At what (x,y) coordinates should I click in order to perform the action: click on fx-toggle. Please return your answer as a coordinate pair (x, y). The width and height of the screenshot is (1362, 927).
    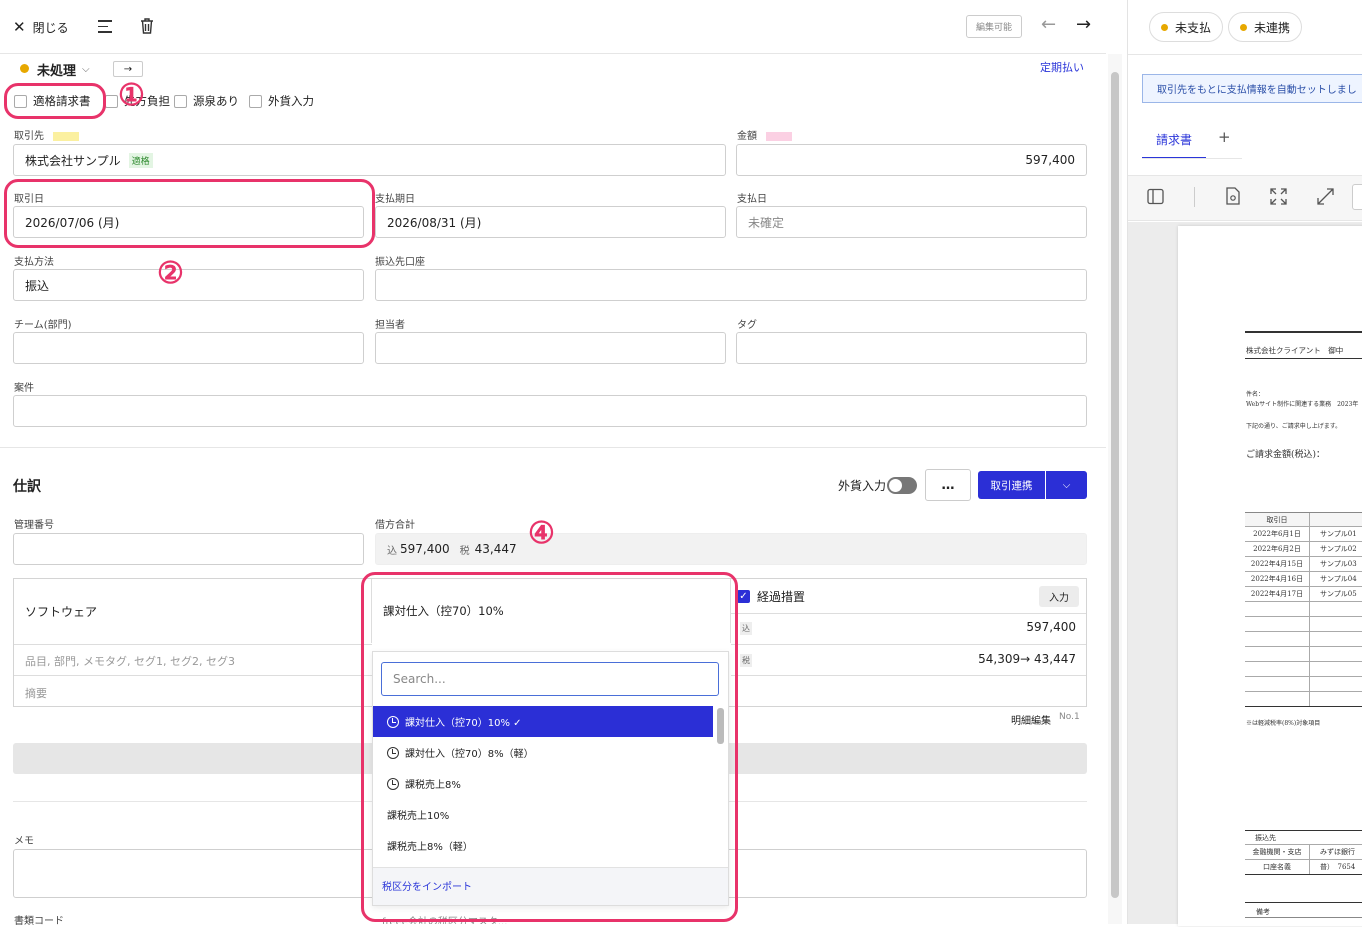
    Looking at the image, I should click on (902, 485).